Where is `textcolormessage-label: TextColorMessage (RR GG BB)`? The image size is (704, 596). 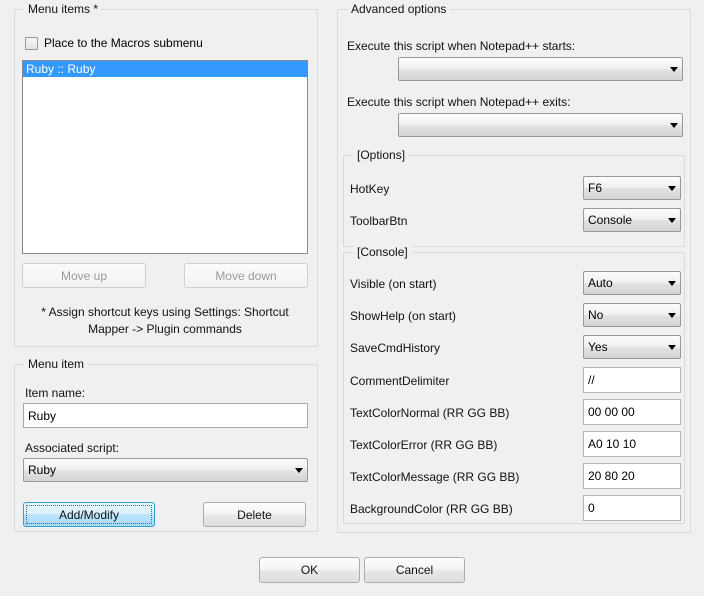
textcolormessage-label: TextColorMessage (RR GG BB) is located at coordinates (435, 477).